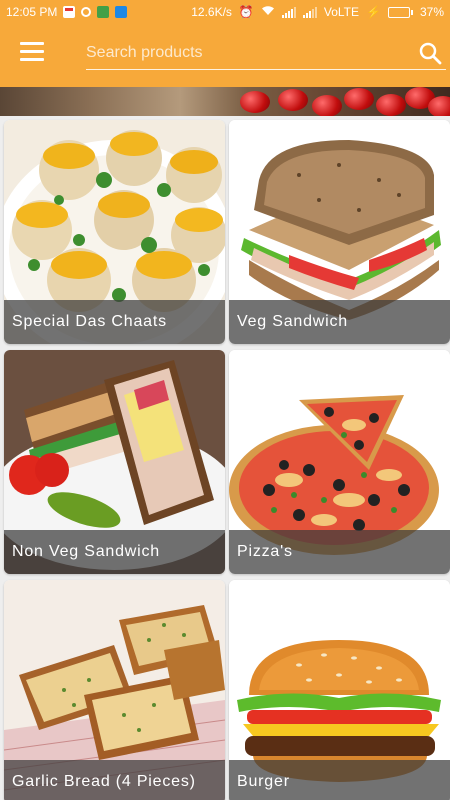 The image size is (450, 800). Describe the element at coordinates (431, 12) in the screenshot. I see `battery-percent: 37%` at that location.